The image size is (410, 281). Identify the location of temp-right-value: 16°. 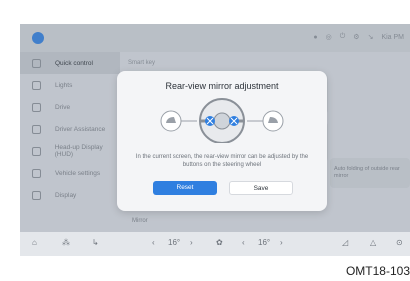
(264, 242).